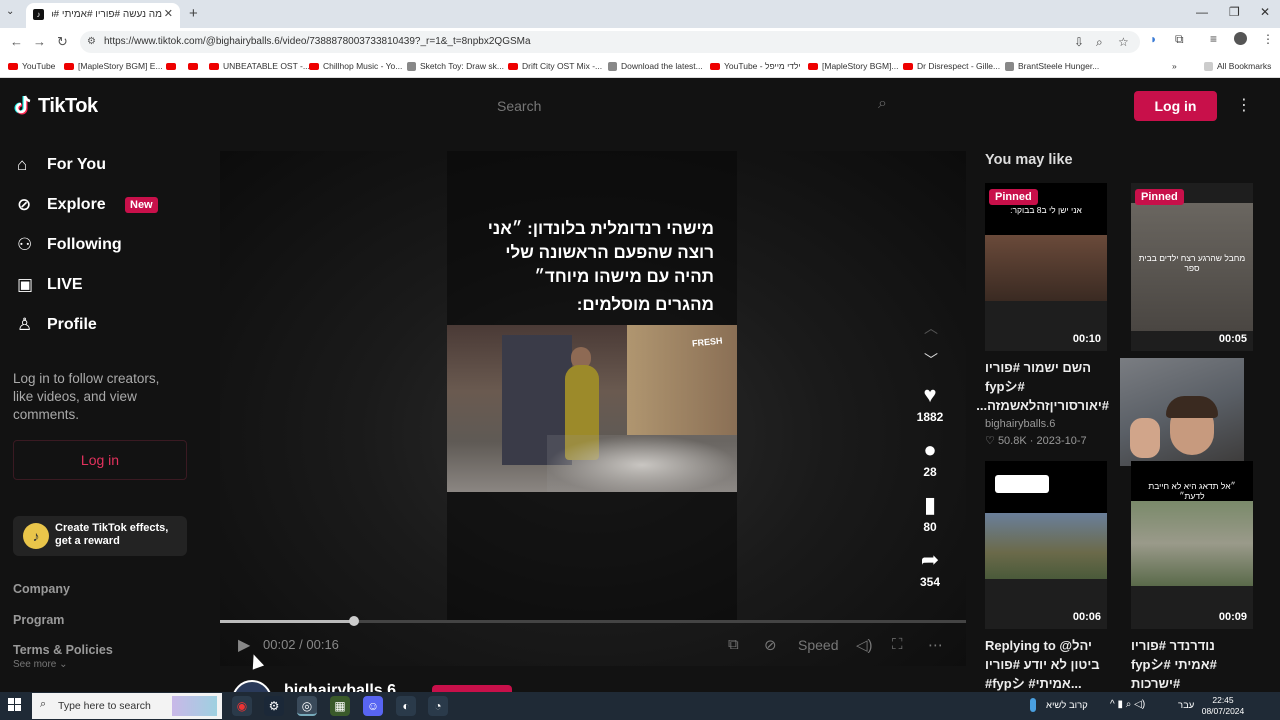 The image size is (1280, 720). Describe the element at coordinates (593, 621) in the screenshot. I see `video-progress-bar` at that location.